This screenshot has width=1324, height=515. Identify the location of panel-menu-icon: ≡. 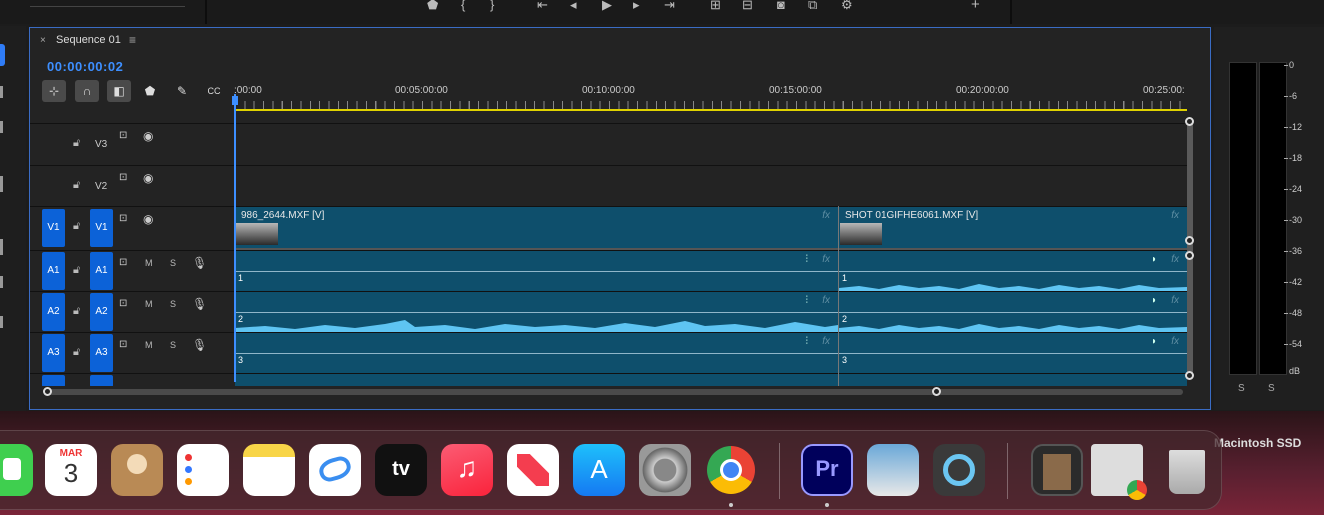
(132, 40).